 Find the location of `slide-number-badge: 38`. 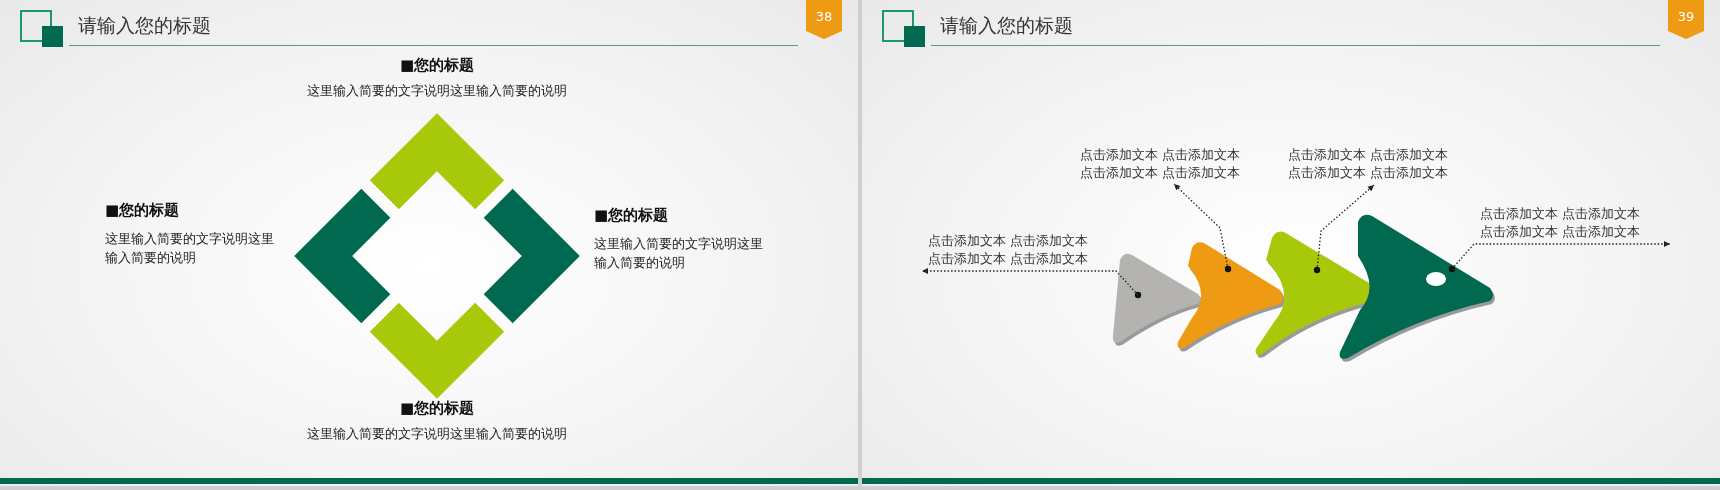

slide-number-badge: 38 is located at coordinates (824, 20).